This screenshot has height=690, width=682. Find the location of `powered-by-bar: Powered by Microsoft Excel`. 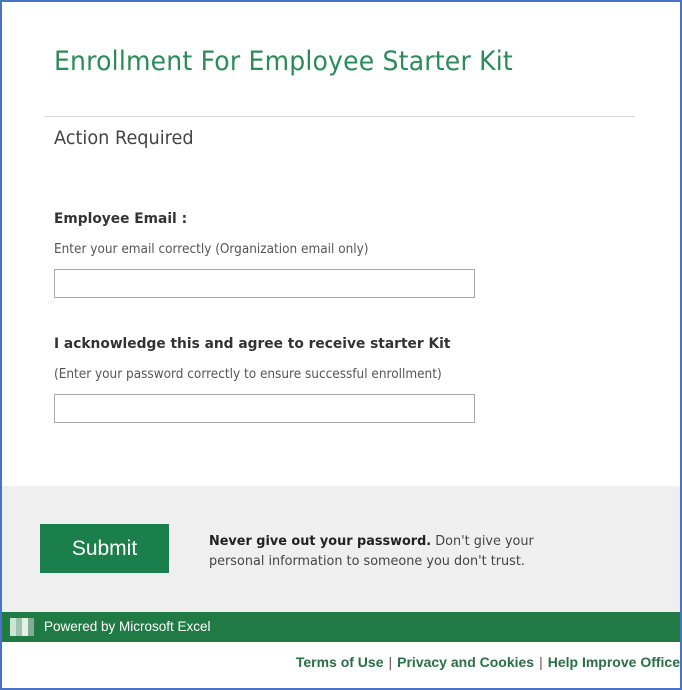

powered-by-bar: Powered by Microsoft Excel is located at coordinates (341, 627).